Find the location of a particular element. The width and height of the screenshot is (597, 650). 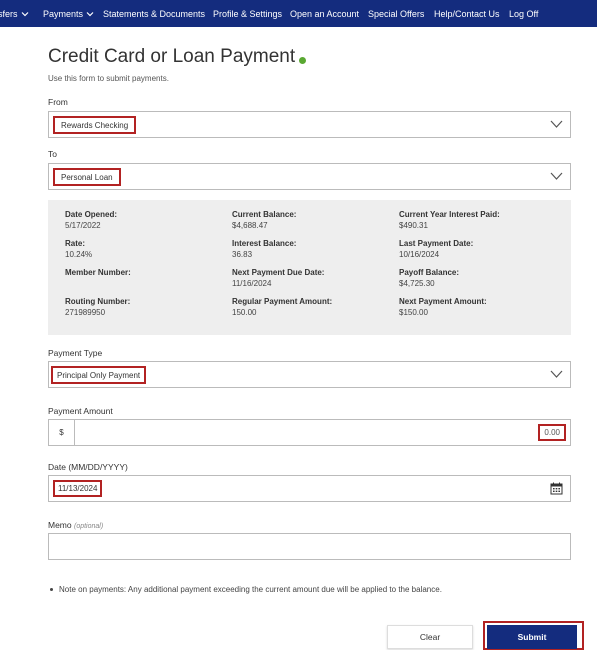

nav-statements-documents: Statements & Documents is located at coordinates (154, 13).